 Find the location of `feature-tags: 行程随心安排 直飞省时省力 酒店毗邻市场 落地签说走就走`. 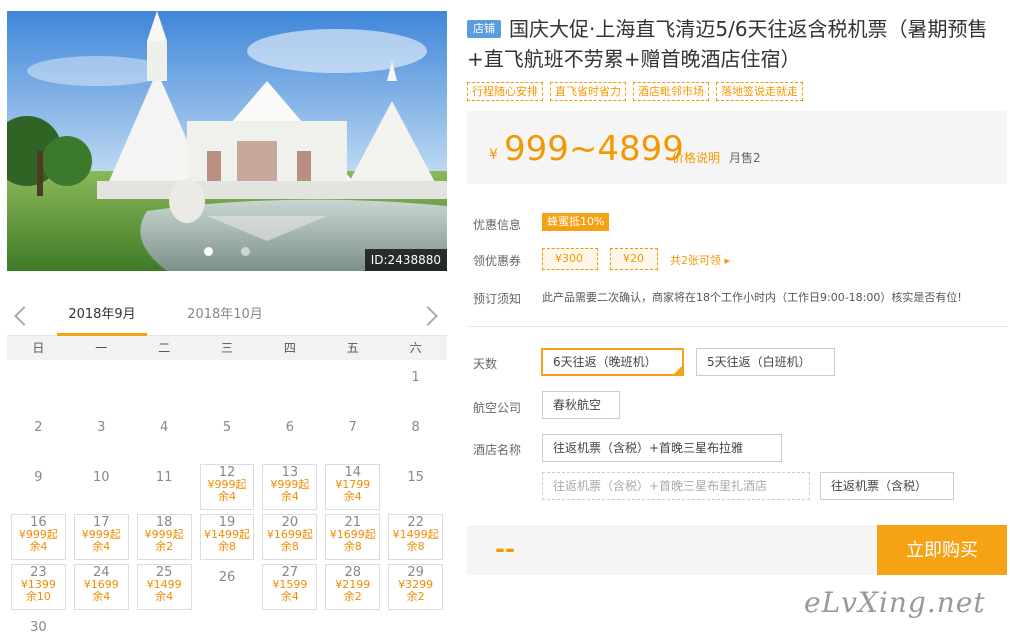

feature-tags: 行程随心安排 直飞省时省力 酒店毗邻市场 落地签说走就走 is located at coordinates (638, 91).